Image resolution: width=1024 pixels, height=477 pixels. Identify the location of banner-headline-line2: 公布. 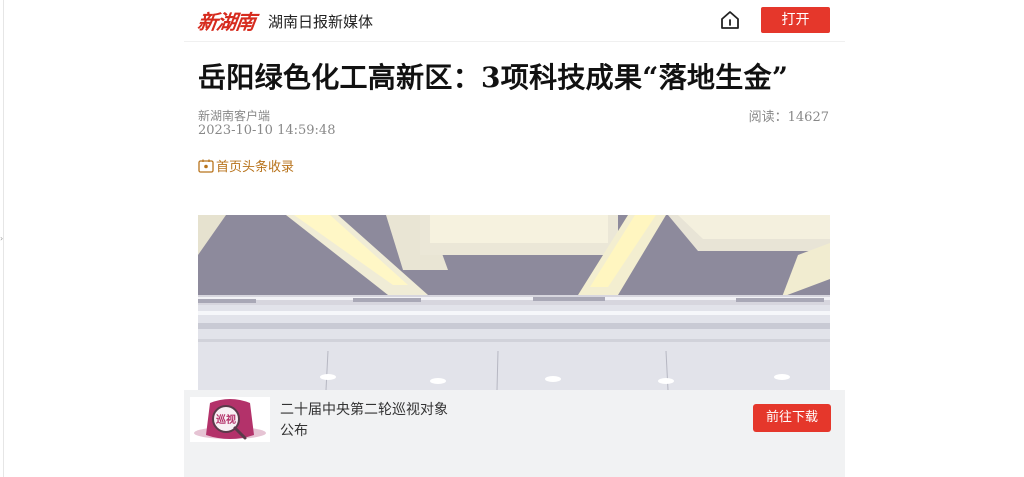
(294, 431).